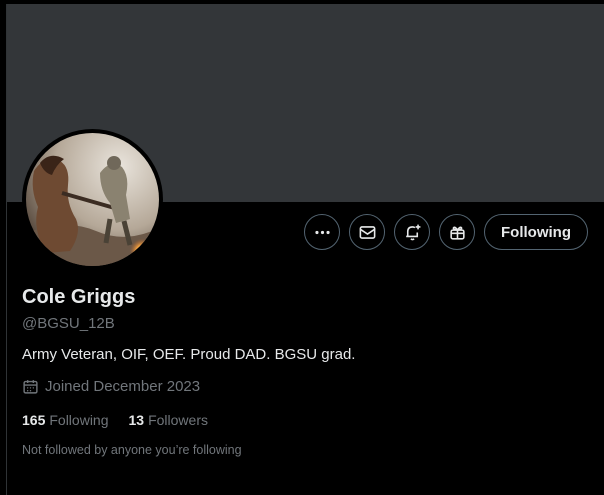 The height and width of the screenshot is (495, 604). I want to click on subscribe-button, so click(457, 232).